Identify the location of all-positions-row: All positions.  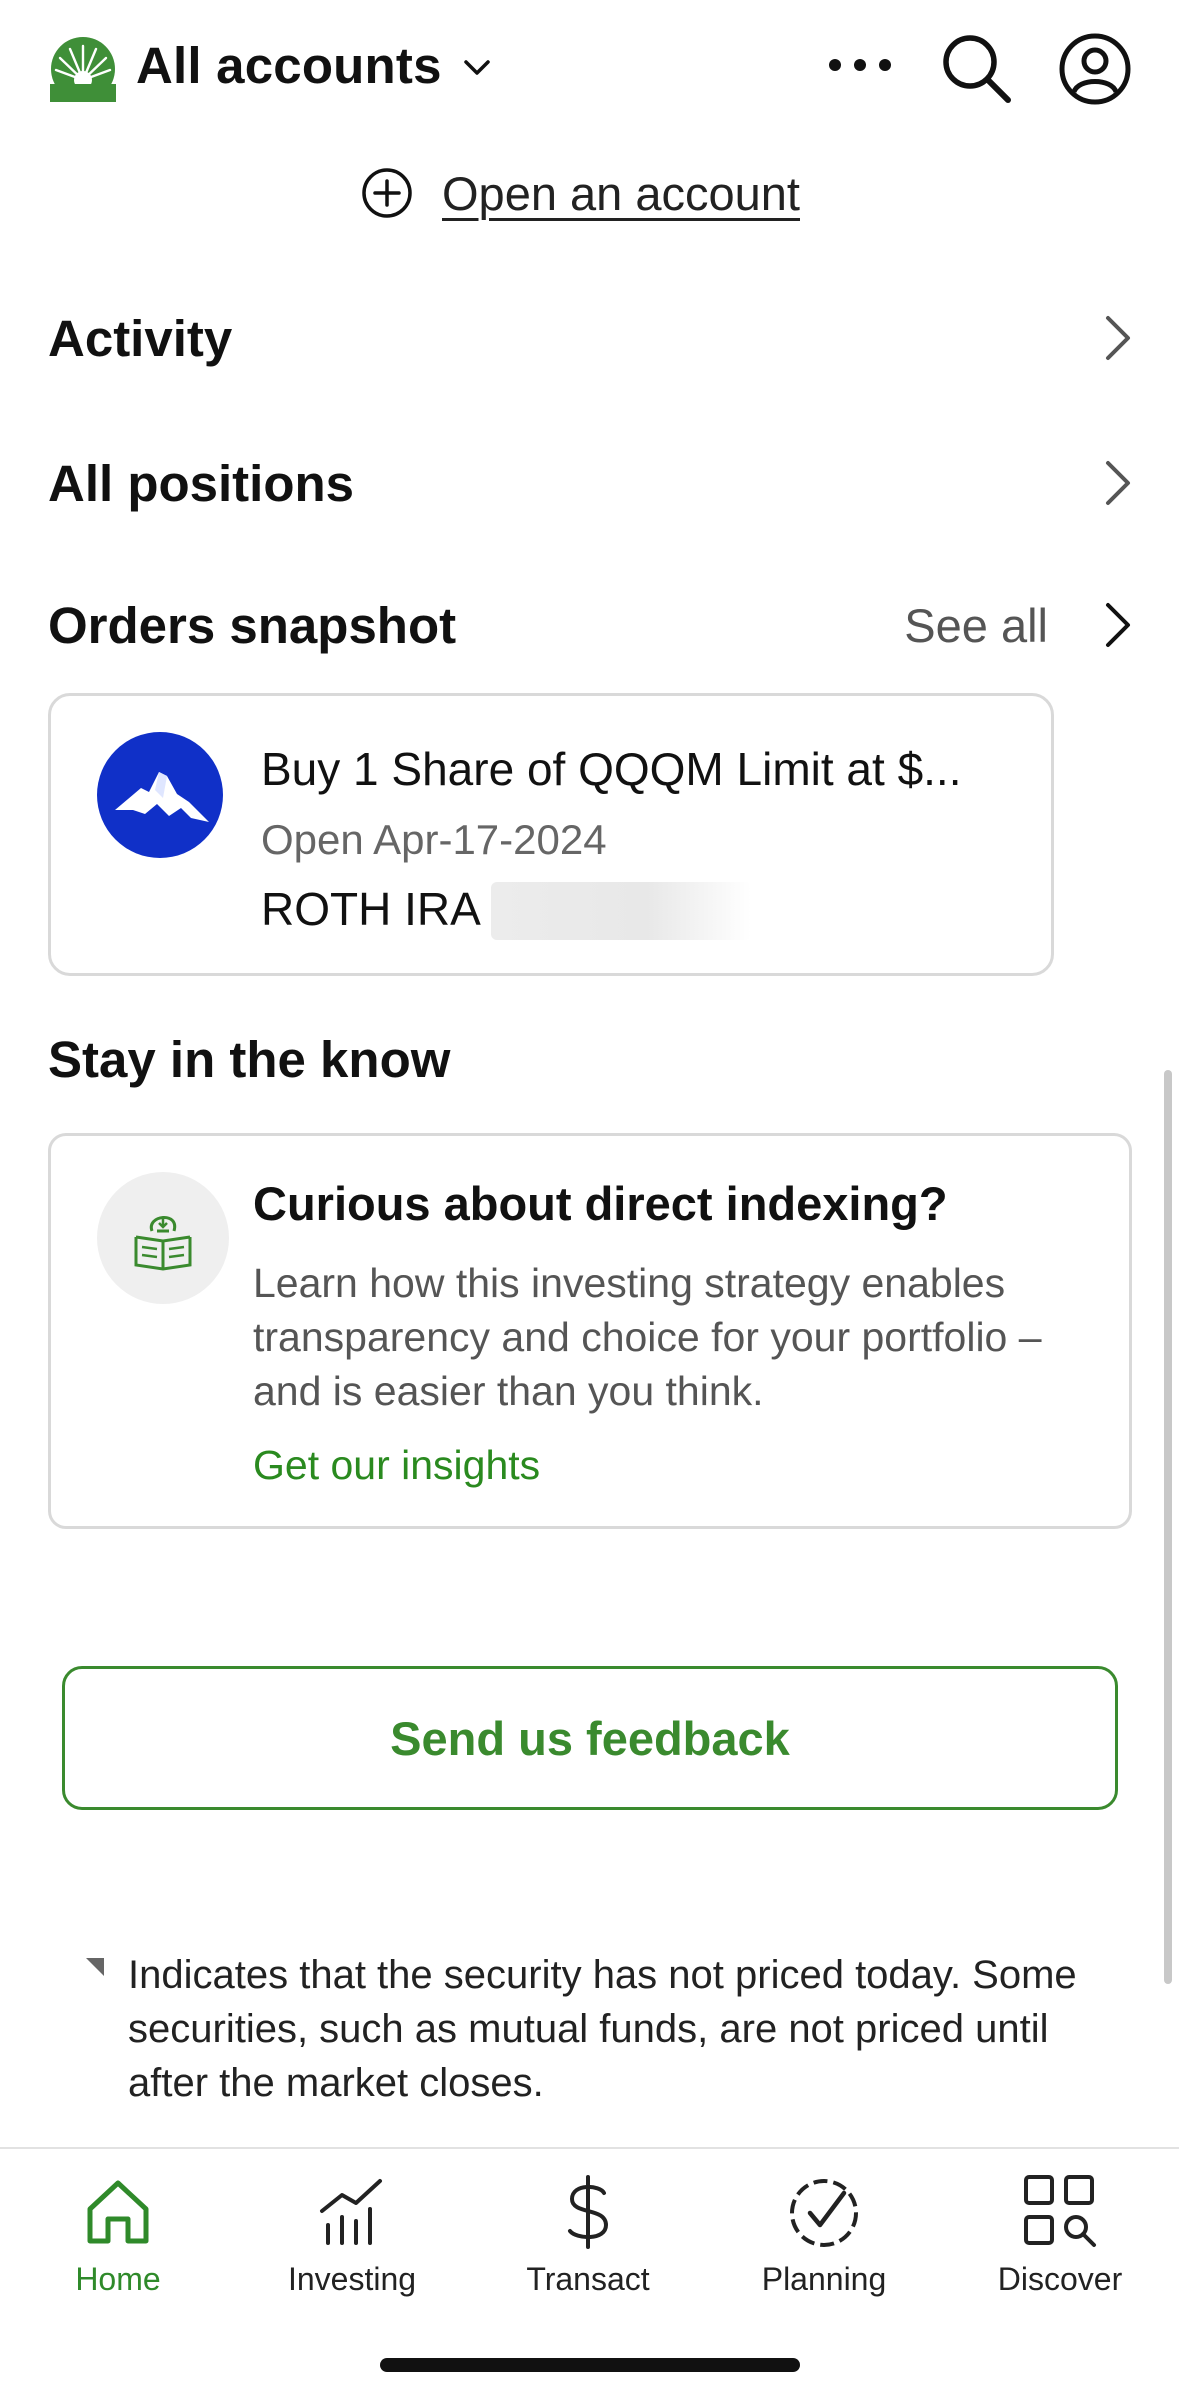
(593, 483).